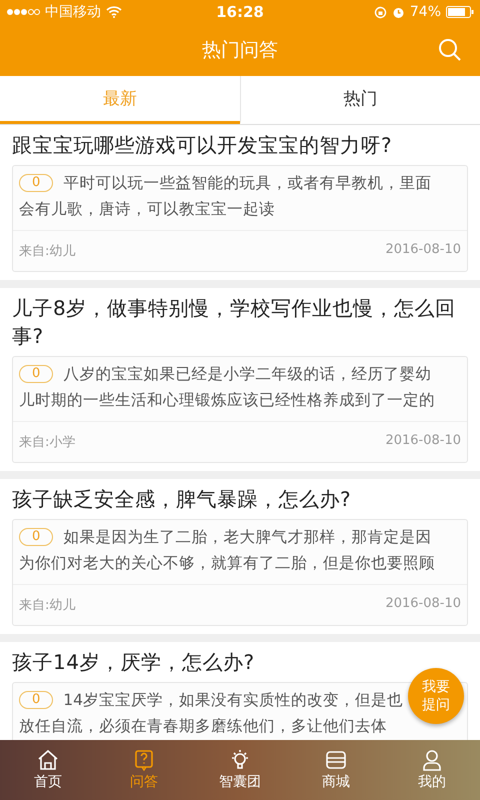  I want to click on answer-text: 为你们对老大的关心不够，就算有了二胎，但是你也要照顾, so click(227, 563).